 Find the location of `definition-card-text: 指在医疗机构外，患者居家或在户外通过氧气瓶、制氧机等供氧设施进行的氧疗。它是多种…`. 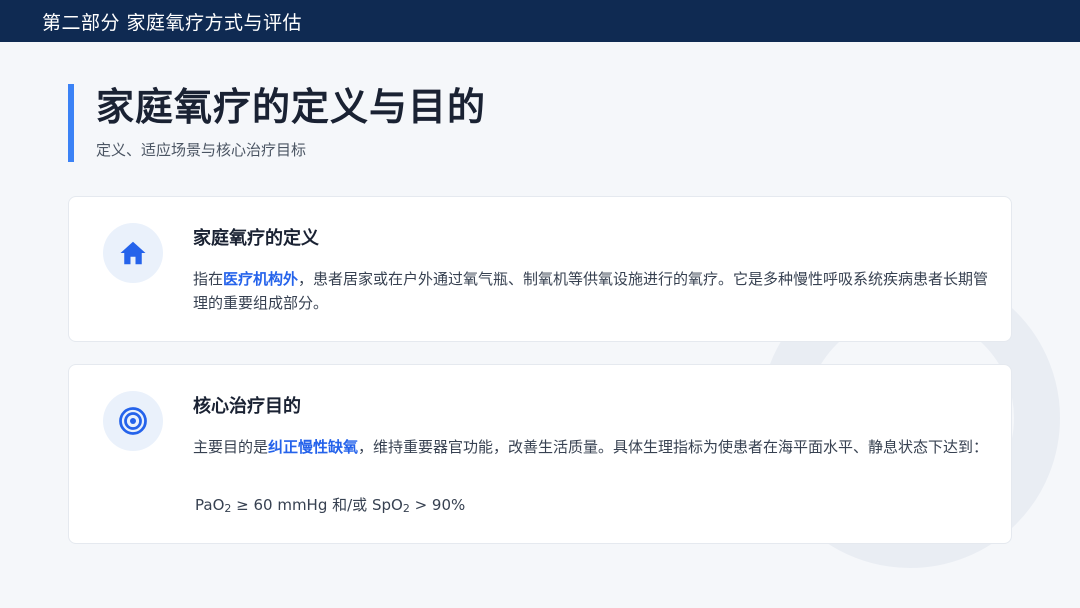

definition-card-text: 指在医疗机构外，患者居家或在户外通过氧气瓶、制氧机等供氧设施进行的氧疗。它是多种… is located at coordinates (591, 291).